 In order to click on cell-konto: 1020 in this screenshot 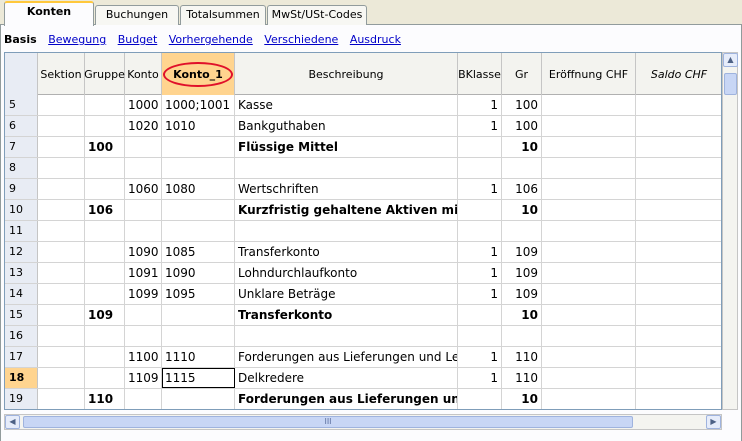, I will do `click(143, 126)`.